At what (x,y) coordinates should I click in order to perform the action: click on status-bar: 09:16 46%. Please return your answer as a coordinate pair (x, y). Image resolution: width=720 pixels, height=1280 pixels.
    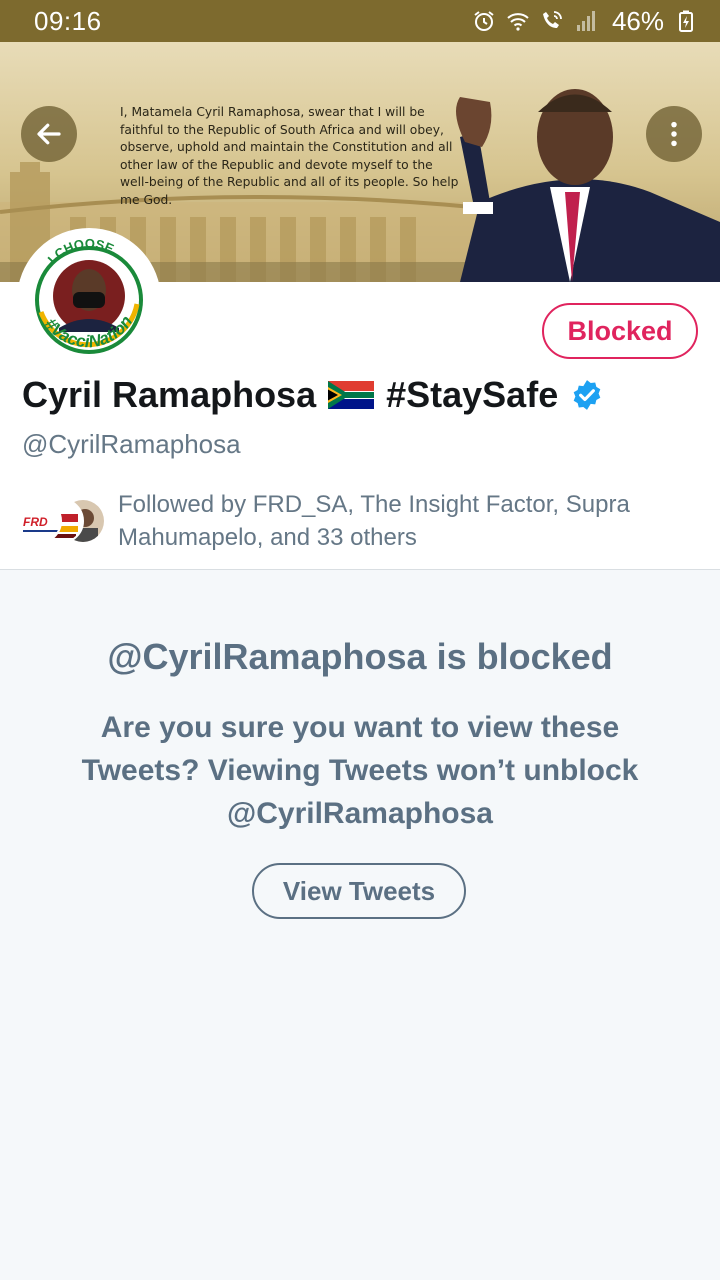
    Looking at the image, I should click on (360, 21).